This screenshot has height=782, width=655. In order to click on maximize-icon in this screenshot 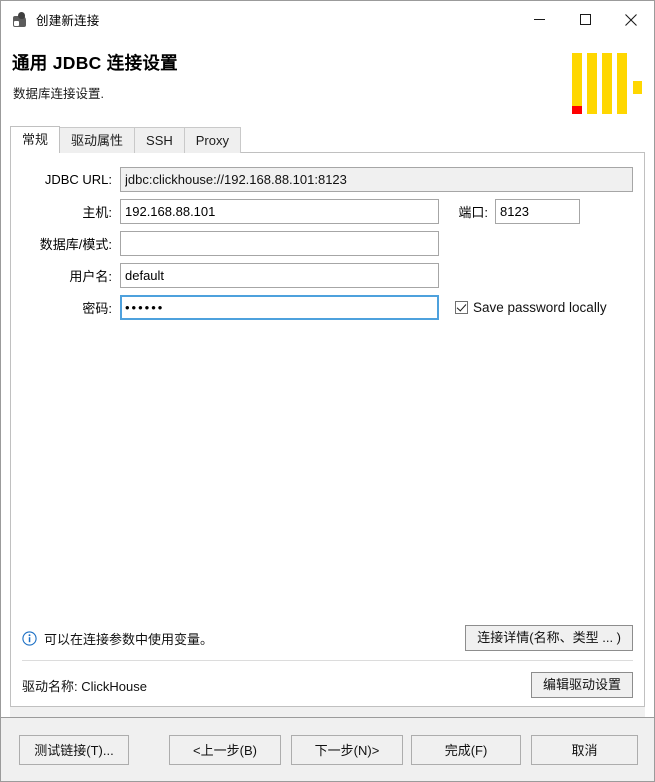, I will do `click(585, 20)`.